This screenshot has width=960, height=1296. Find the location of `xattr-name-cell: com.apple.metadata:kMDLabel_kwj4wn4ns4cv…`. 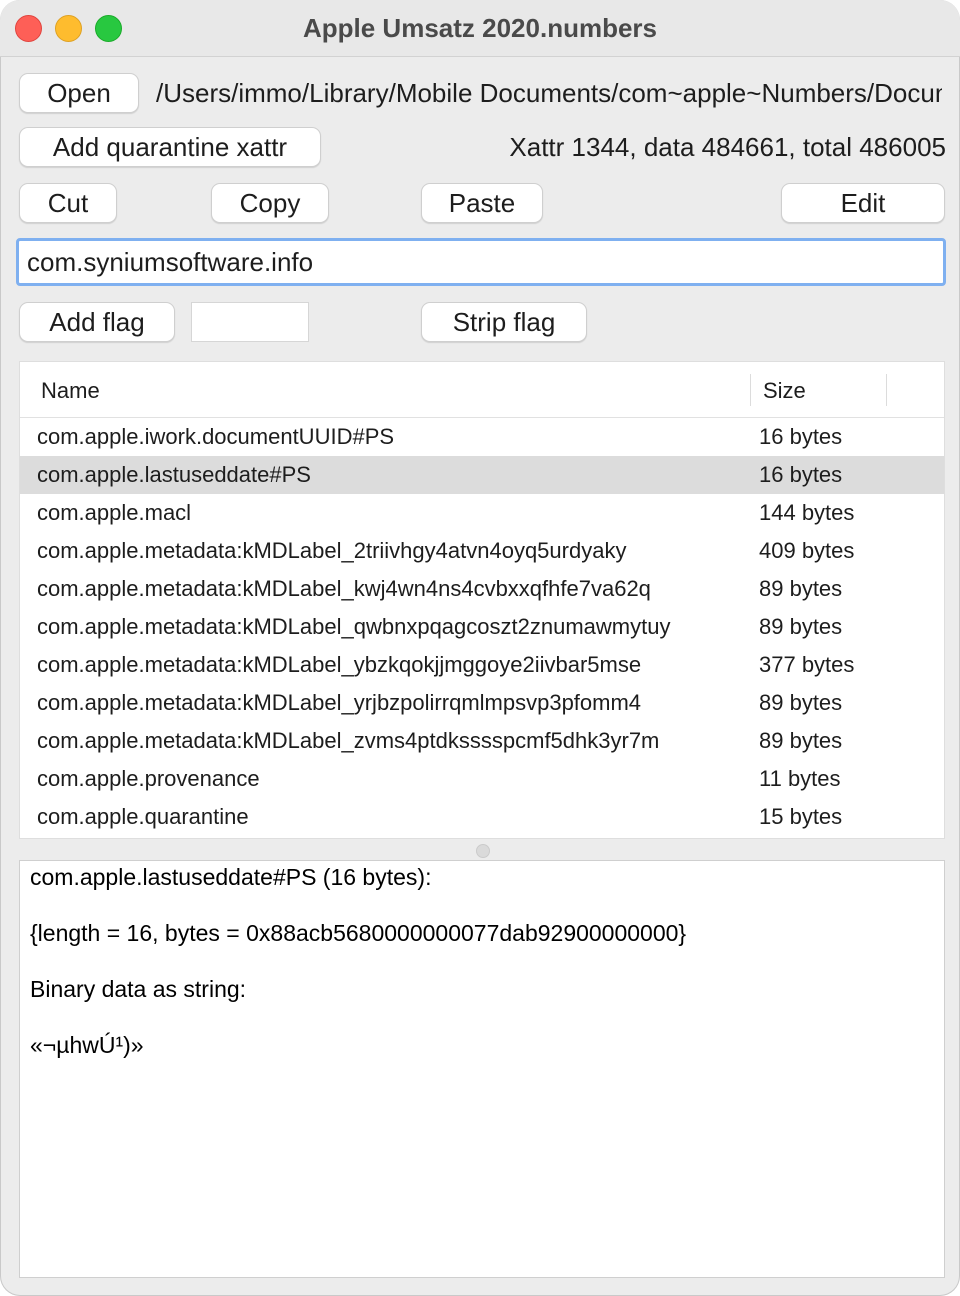

xattr-name-cell: com.apple.metadata:kMDLabel_kwj4wn4ns4cv… is located at coordinates (344, 588).